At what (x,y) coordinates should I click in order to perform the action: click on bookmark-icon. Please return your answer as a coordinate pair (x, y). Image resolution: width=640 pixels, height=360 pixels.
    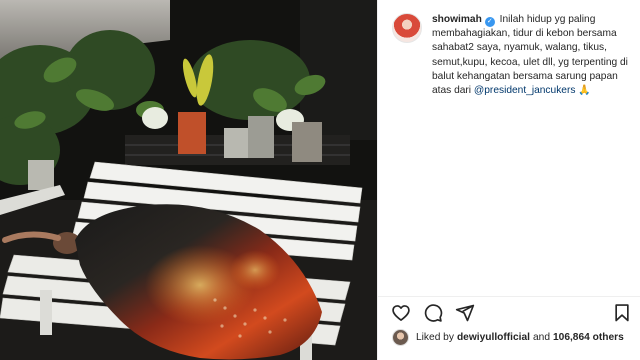
    Looking at the image, I should click on (622, 313).